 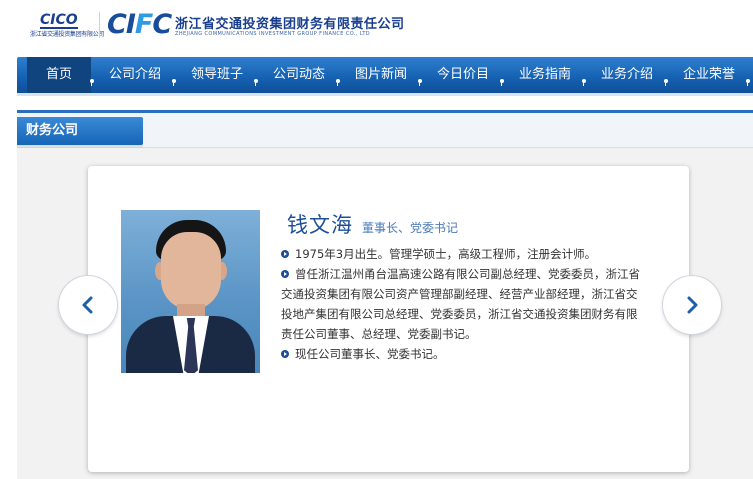 I want to click on nav-item-todays-rates: 今日价目, so click(x=463, y=75).